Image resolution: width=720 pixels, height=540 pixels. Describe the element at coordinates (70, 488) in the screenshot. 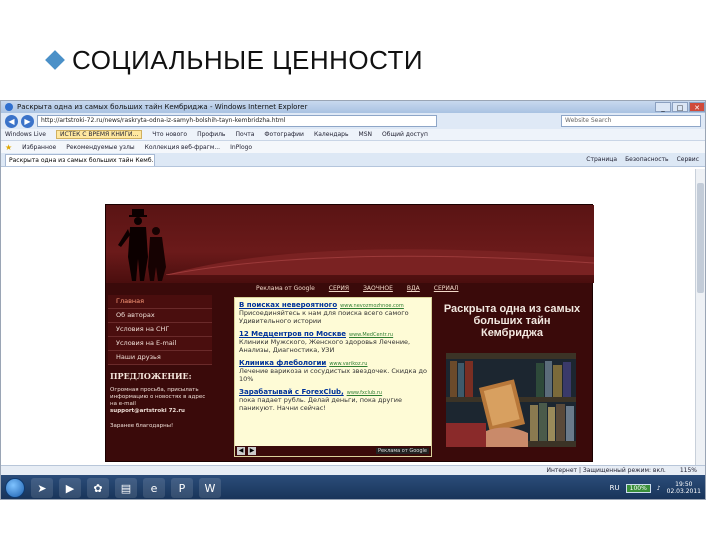

I see `media-player-icon: ▶` at that location.